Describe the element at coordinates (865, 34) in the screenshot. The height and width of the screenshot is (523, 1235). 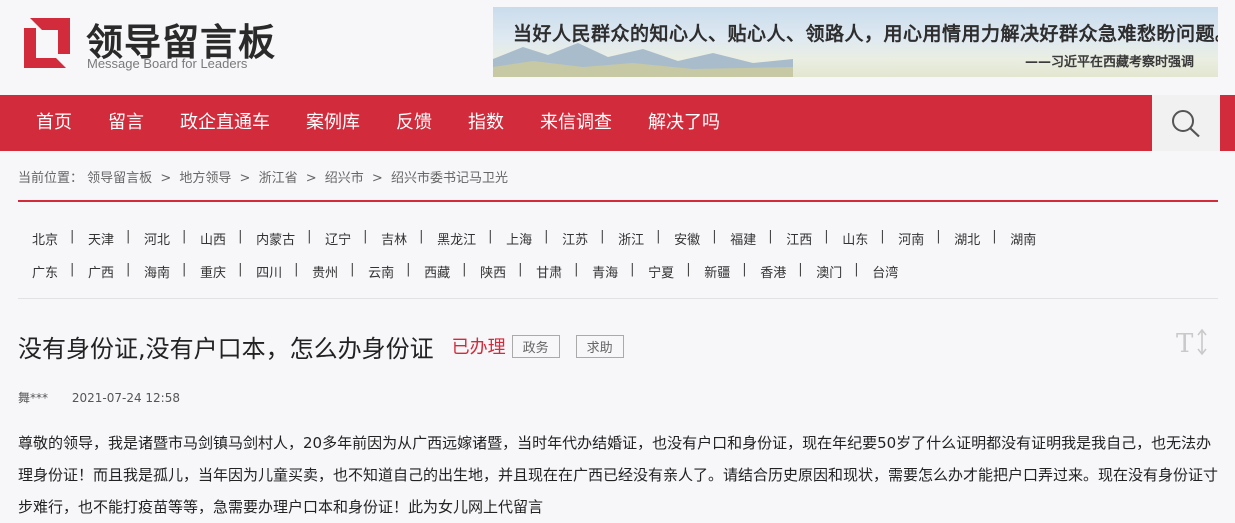
I see `banner-quote: 当好人民群众的知心人、贴心人、领路人，用心用情用力解决好群众急难愁盼问题。` at that location.